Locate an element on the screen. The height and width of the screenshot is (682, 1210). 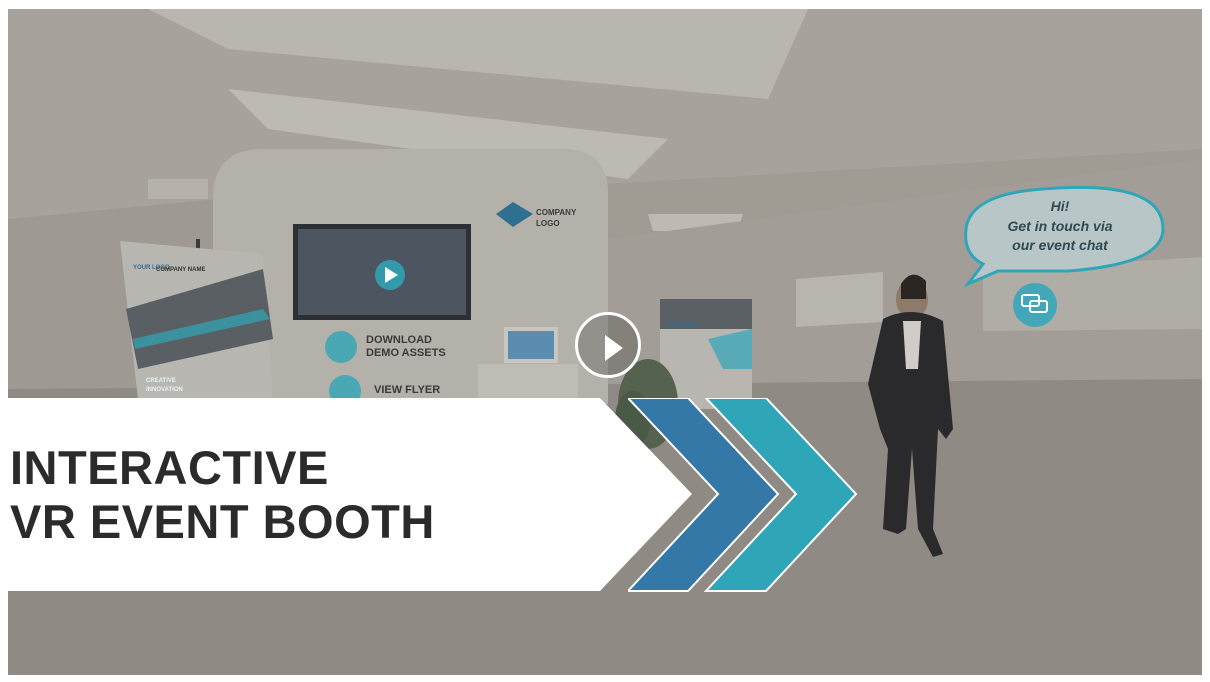
title-line-1: INTERACTIVE is located at coordinates (169, 467).